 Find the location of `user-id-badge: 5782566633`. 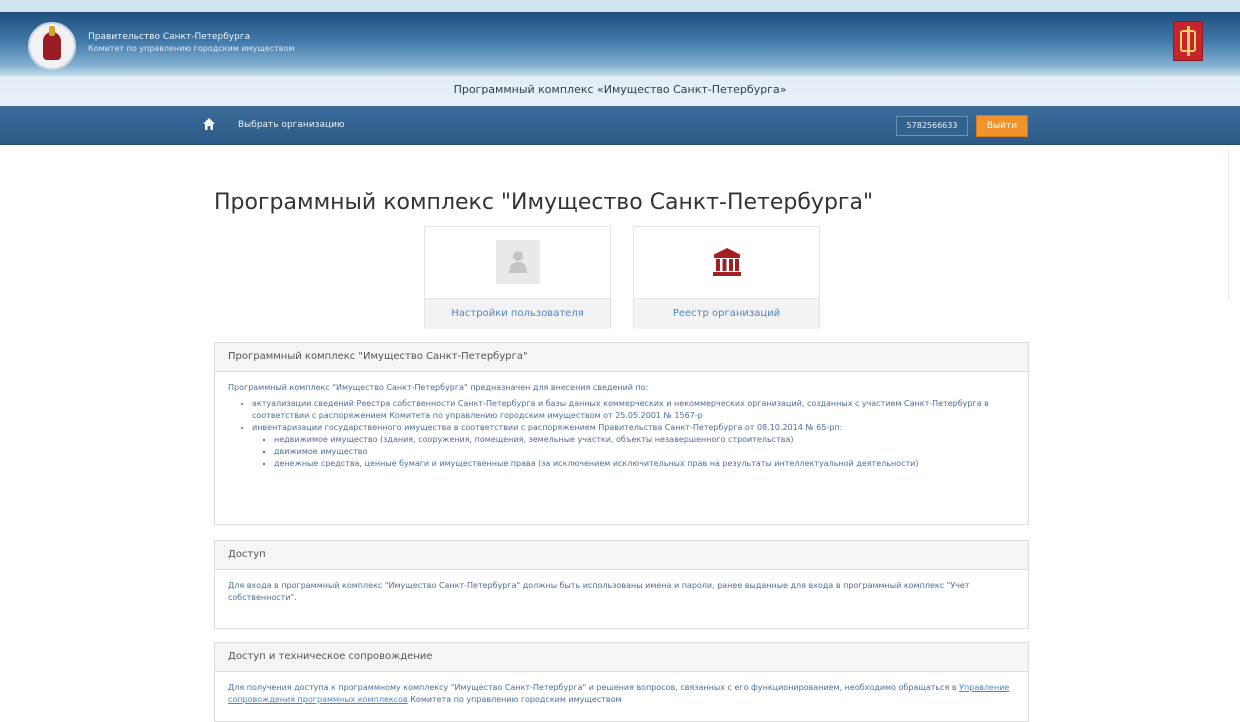

user-id-badge: 5782566633 is located at coordinates (932, 126).